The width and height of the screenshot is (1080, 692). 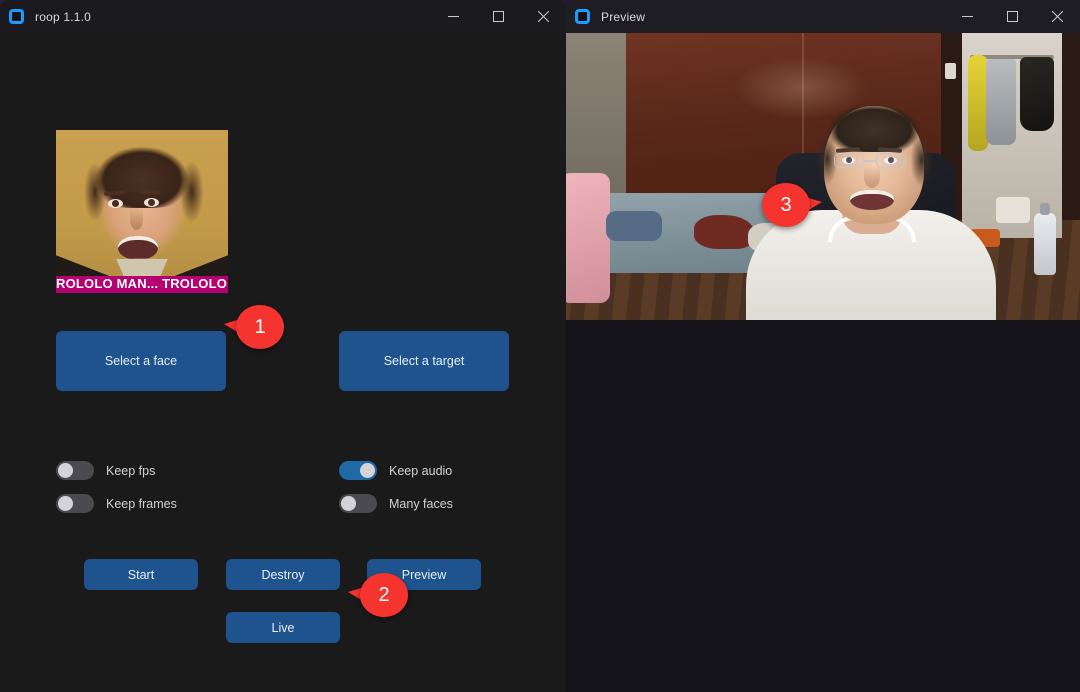 What do you see at coordinates (283, 627) in the screenshot?
I see `live-button: Live` at bounding box center [283, 627].